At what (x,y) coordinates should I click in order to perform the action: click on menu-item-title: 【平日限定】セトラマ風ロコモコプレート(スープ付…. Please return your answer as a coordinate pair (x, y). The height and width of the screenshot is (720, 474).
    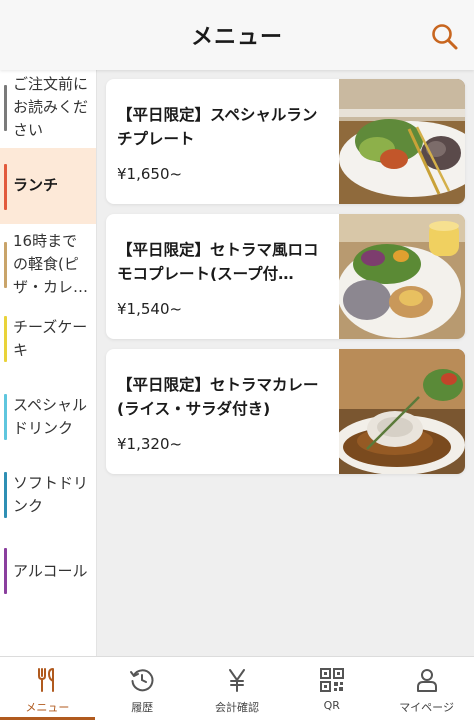
    Looking at the image, I should click on (218, 262).